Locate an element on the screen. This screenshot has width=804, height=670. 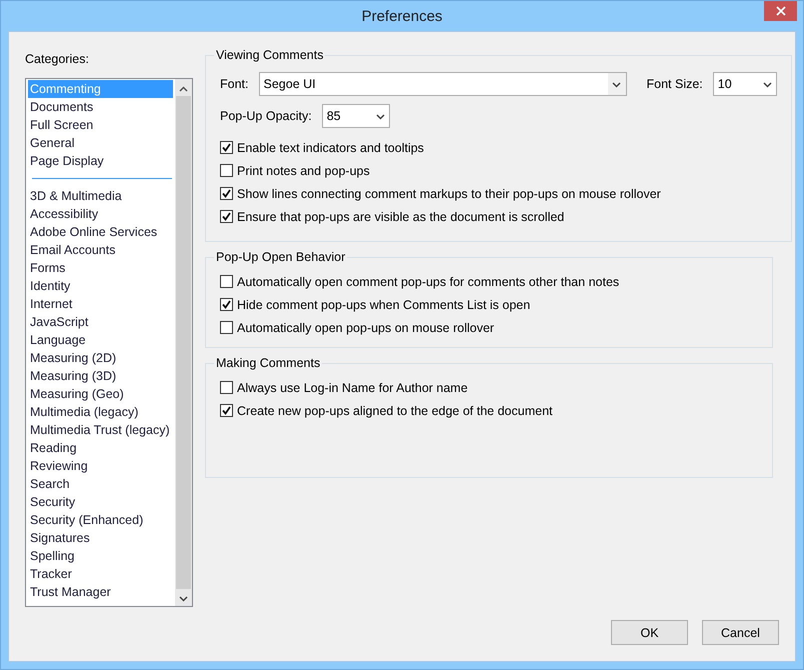
checkbox-label: Enable text indicators and tooltips is located at coordinates (330, 147).